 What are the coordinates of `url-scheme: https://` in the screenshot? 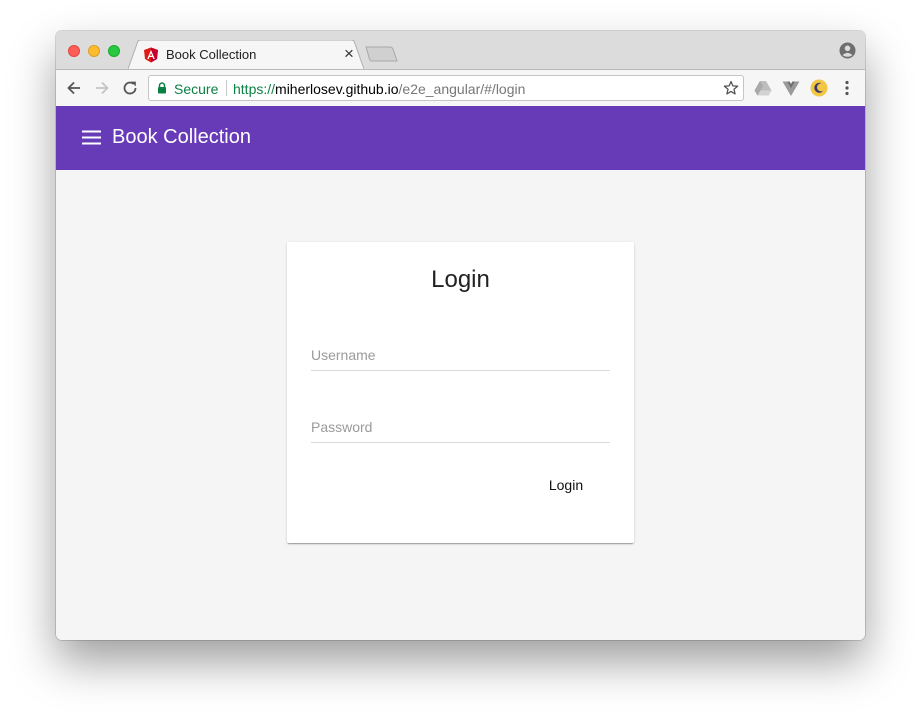 It's located at (254, 89).